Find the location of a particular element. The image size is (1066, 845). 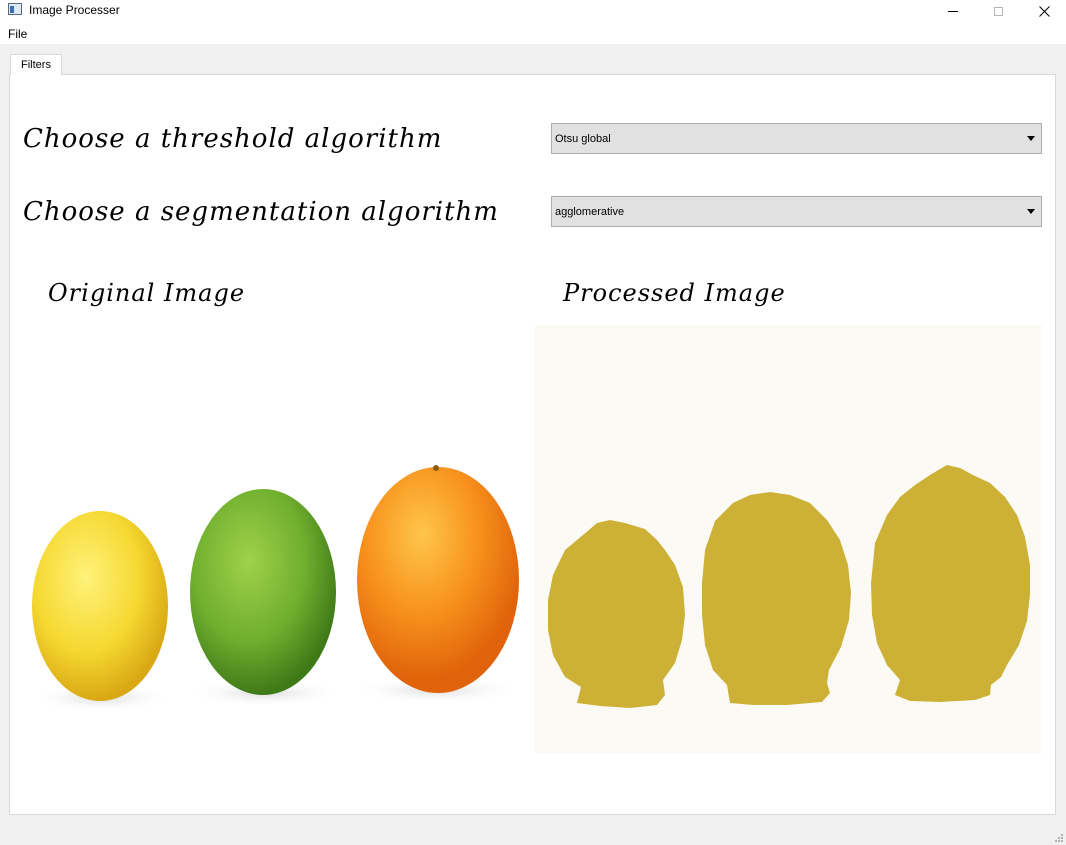

lime-fruit is located at coordinates (263, 592).